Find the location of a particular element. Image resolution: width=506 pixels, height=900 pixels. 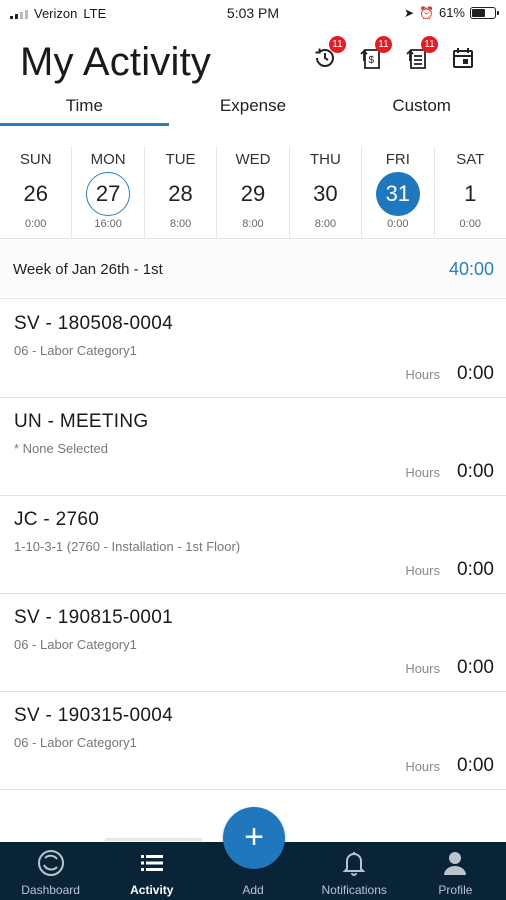

nav-notifications: Notifications is located at coordinates (354, 871).